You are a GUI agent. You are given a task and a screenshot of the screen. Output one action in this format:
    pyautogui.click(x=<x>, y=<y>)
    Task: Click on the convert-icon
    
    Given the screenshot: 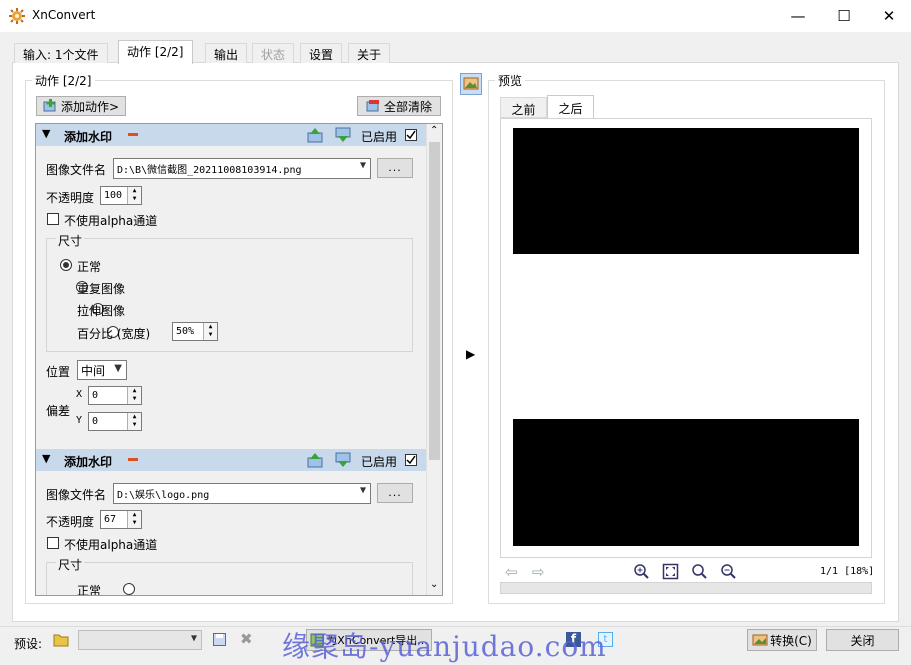 What is the action you would take?
    pyautogui.click(x=760, y=640)
    